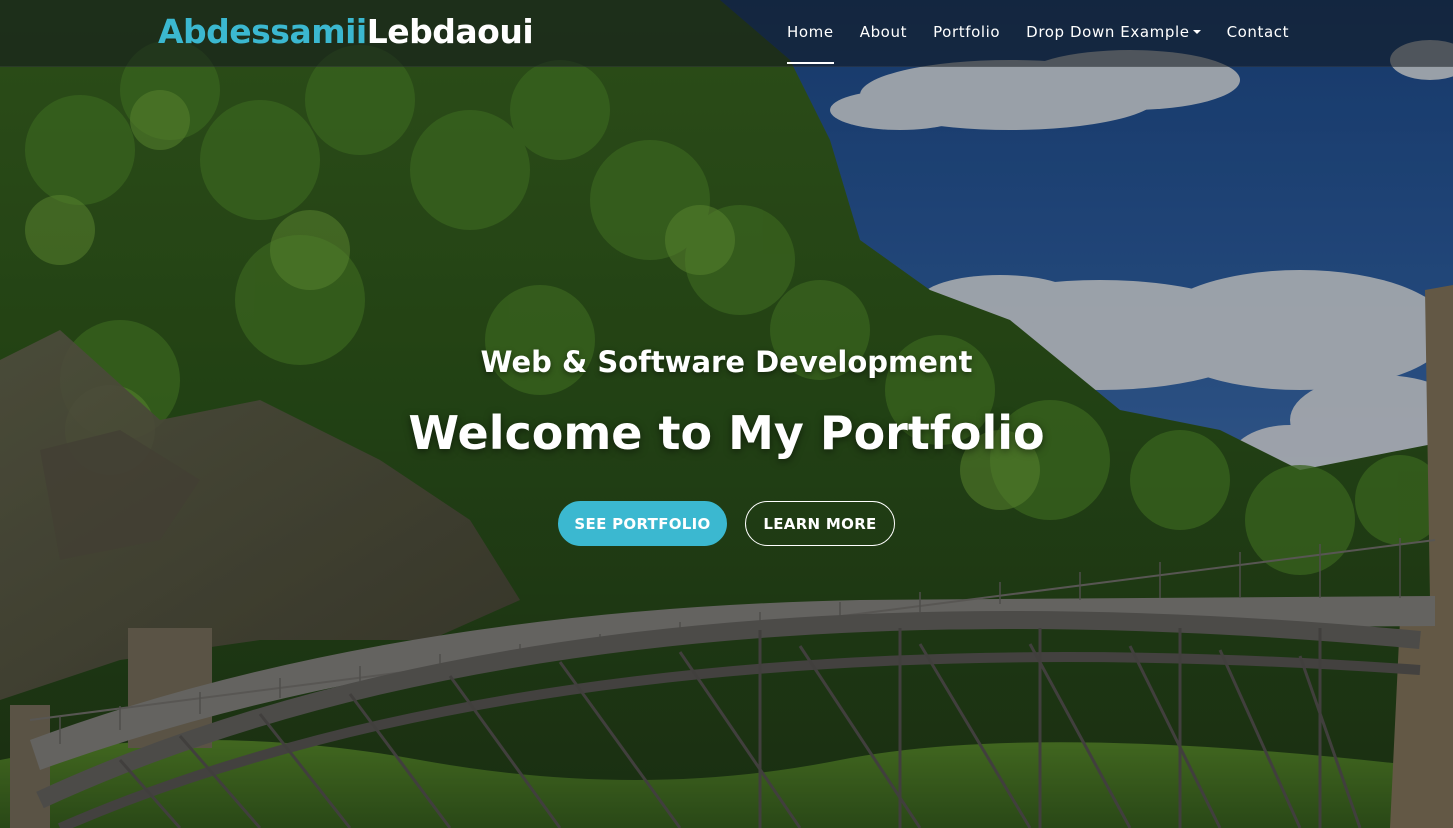 This screenshot has height=828, width=1453. Describe the element at coordinates (820, 523) in the screenshot. I see `learn-more-button: LEARN MORE` at that location.